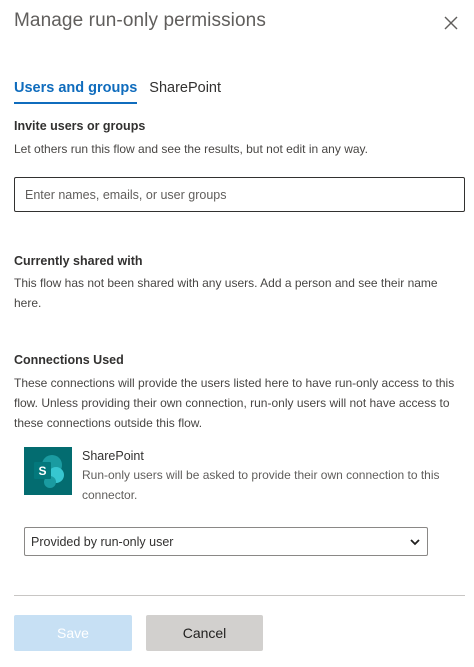 This screenshot has width=474, height=667. Describe the element at coordinates (239, 194) in the screenshot. I see `invite-search-input` at that location.